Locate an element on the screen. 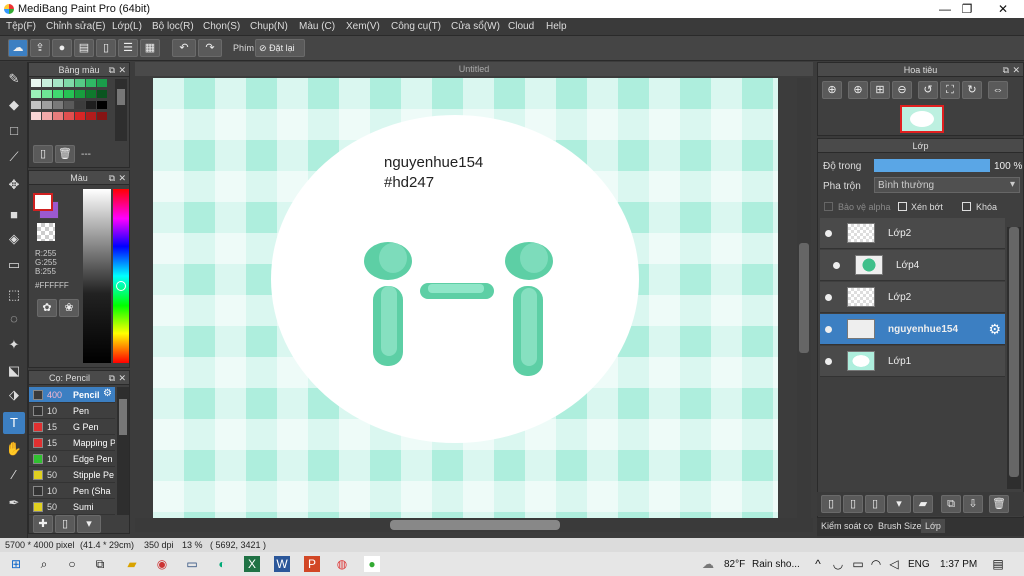 This screenshot has width=1024, height=576. tab-brush-size: Brush Size is located at coordinates (900, 526).